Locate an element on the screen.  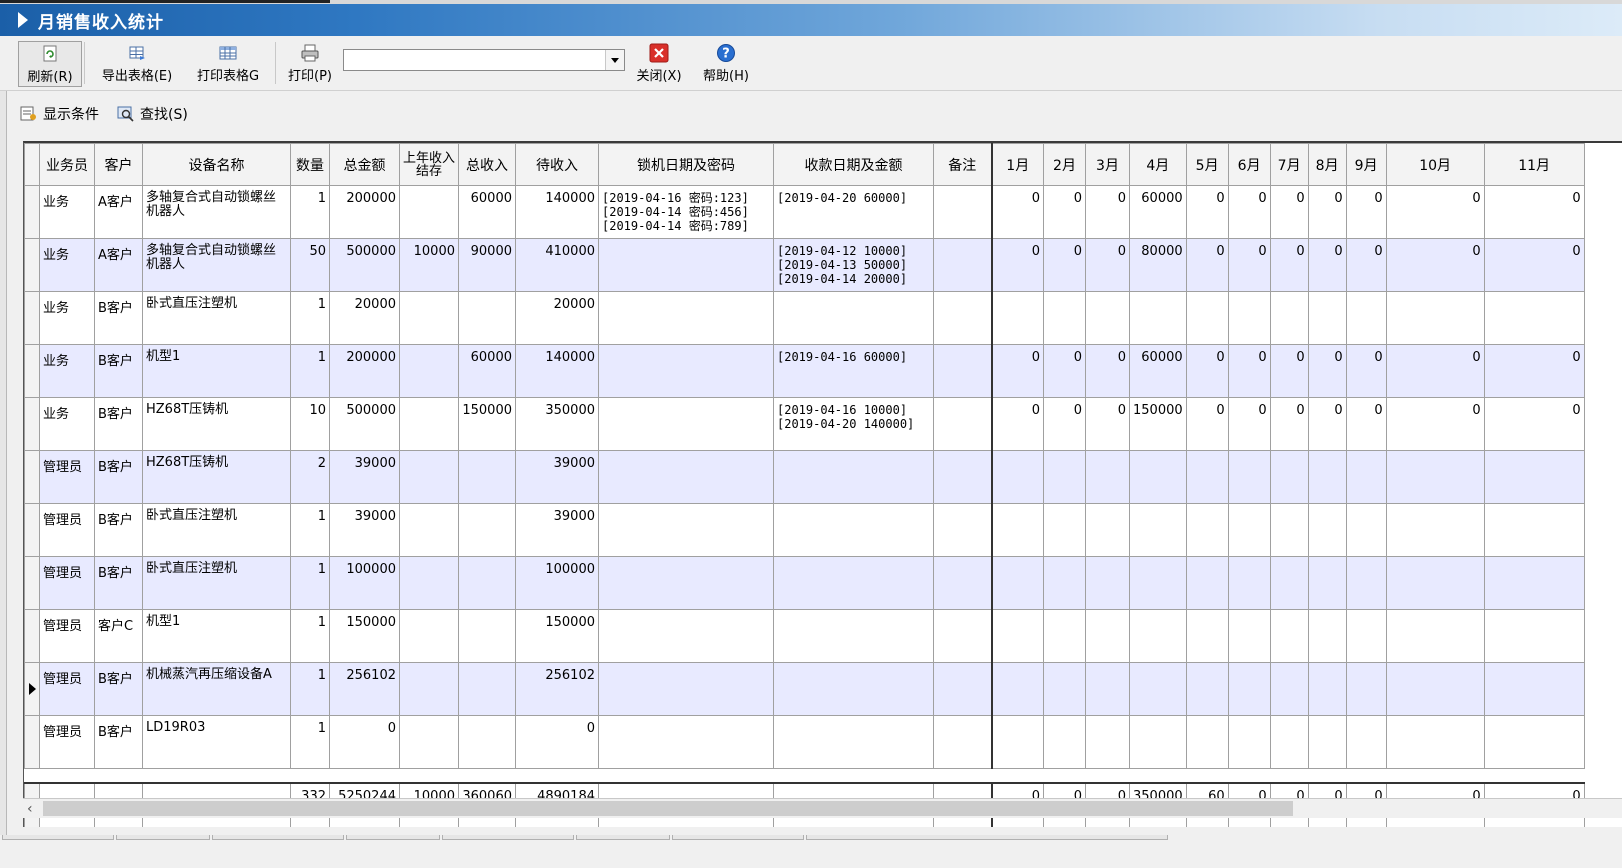
print-table-button: 打印表格G is located at coordinates (228, 63).